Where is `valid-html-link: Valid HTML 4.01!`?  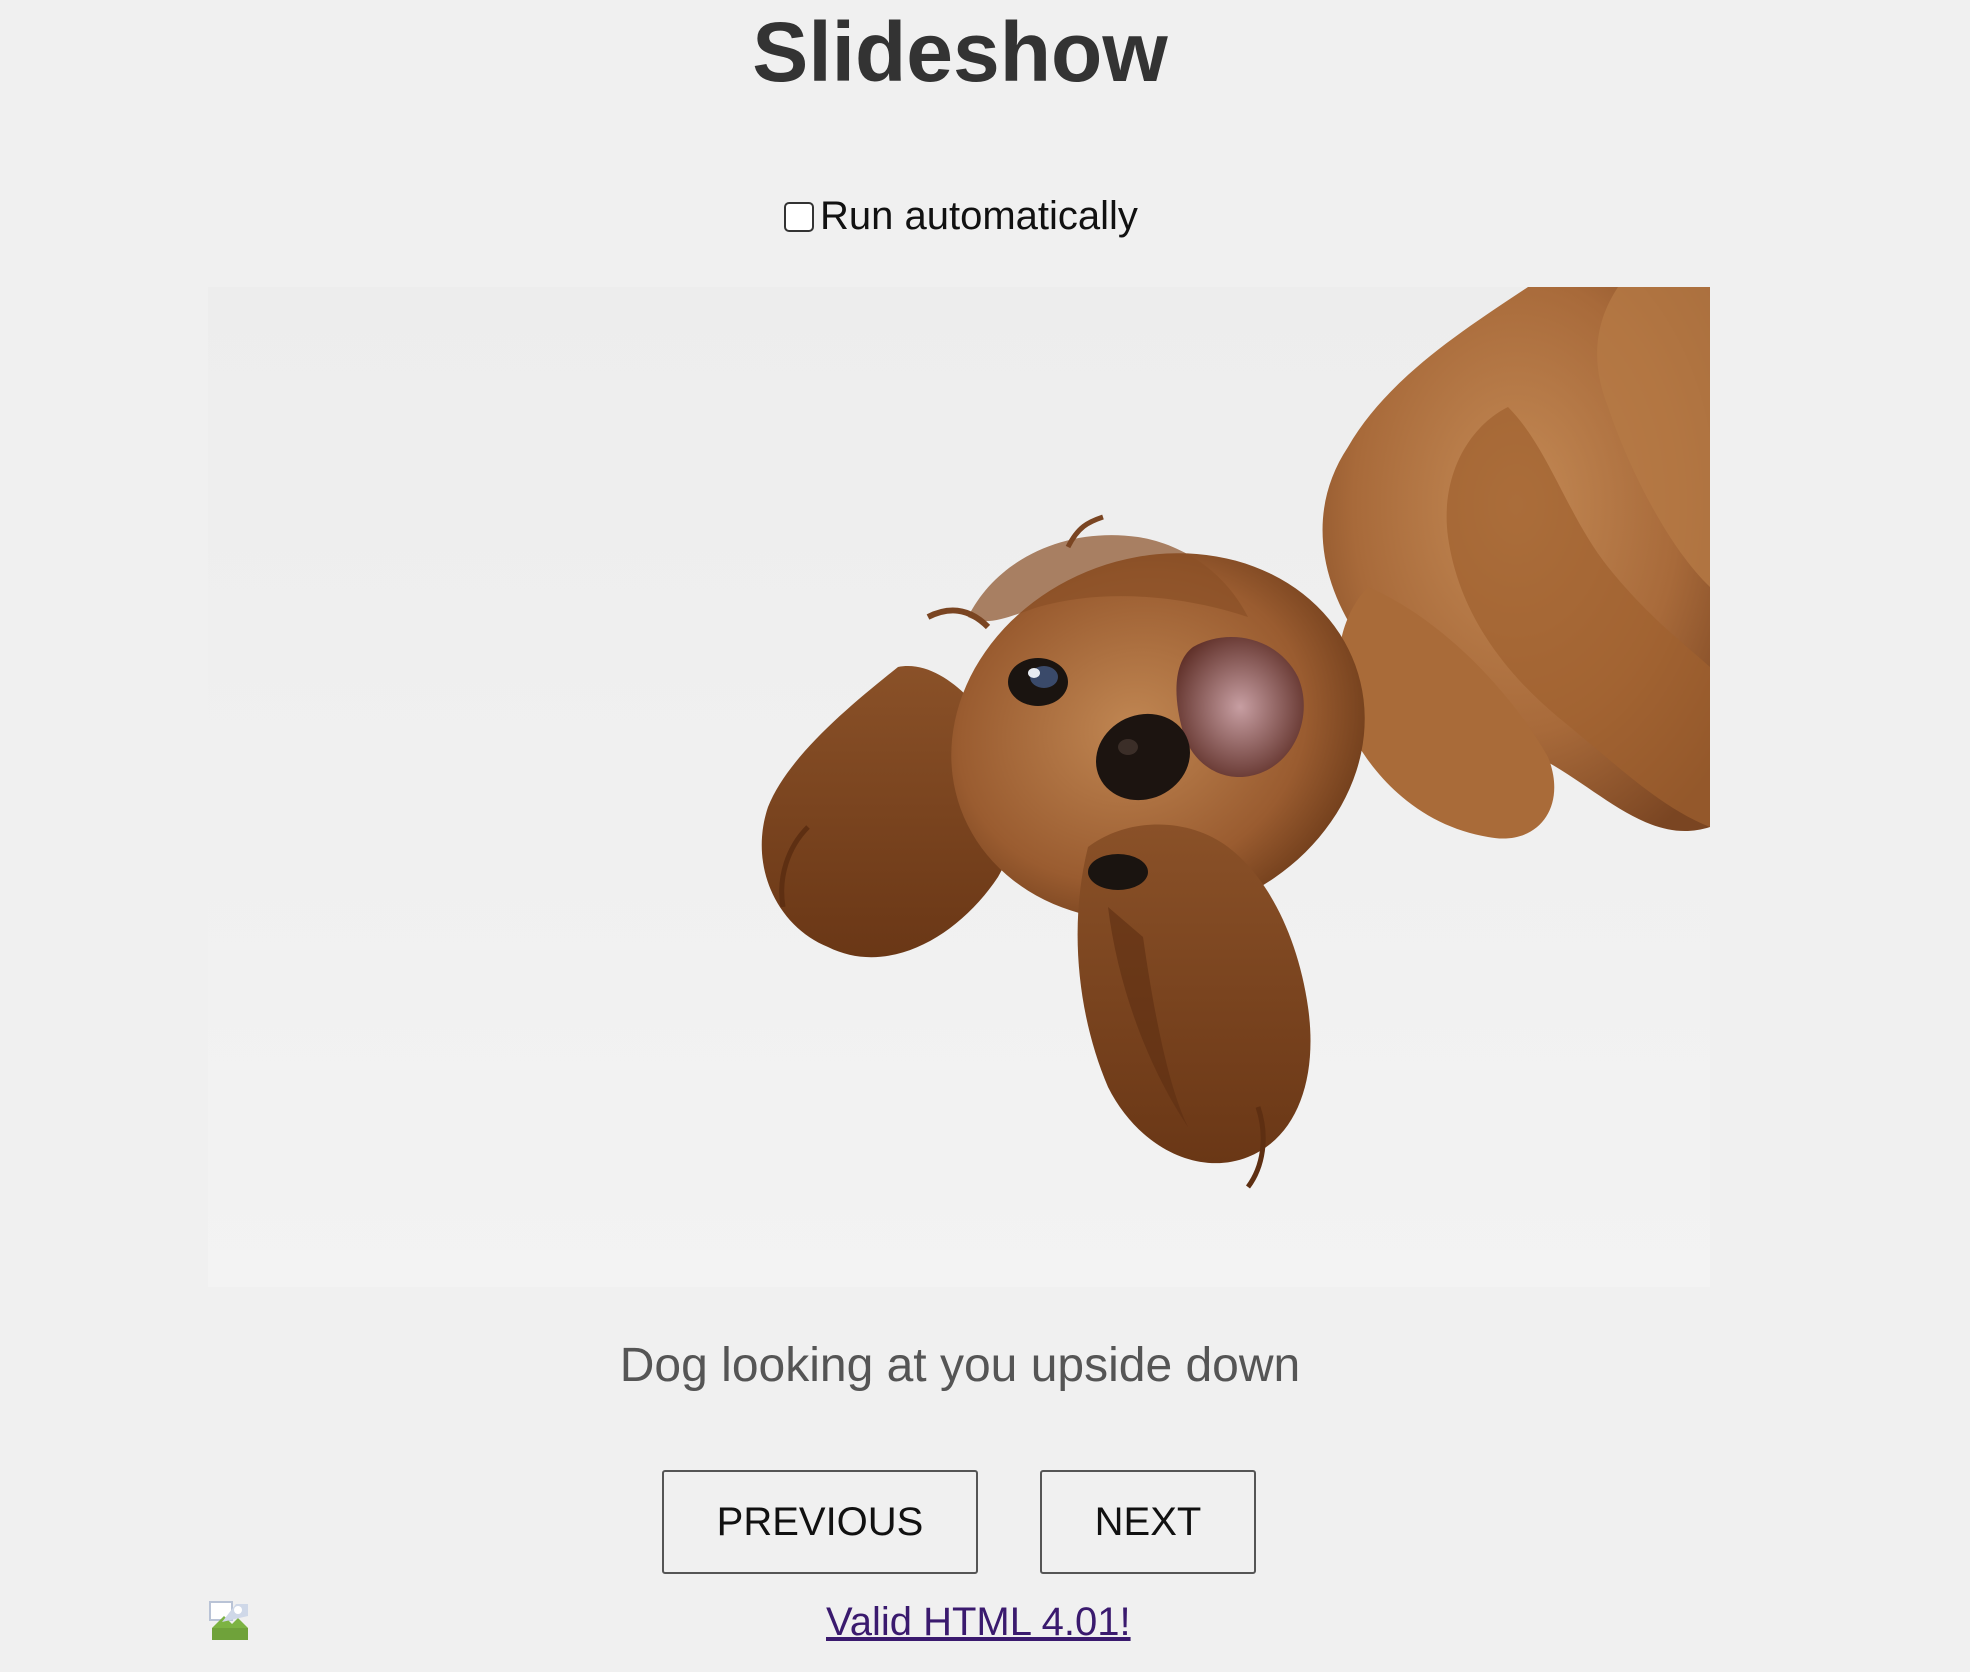
valid-html-link: Valid HTML 4.01! is located at coordinates (978, 1622).